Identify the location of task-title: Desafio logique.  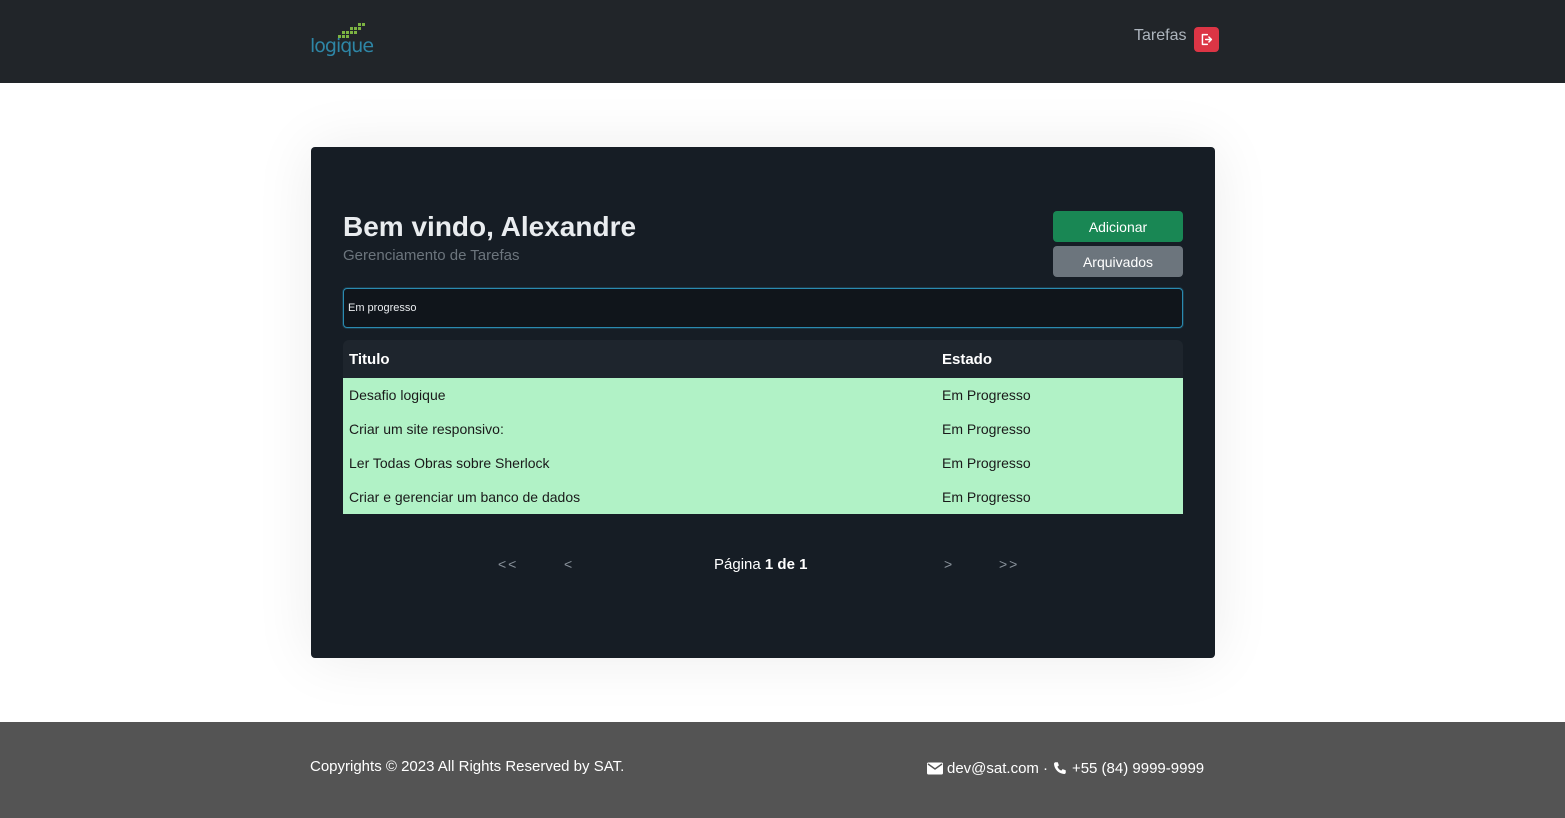
(397, 395).